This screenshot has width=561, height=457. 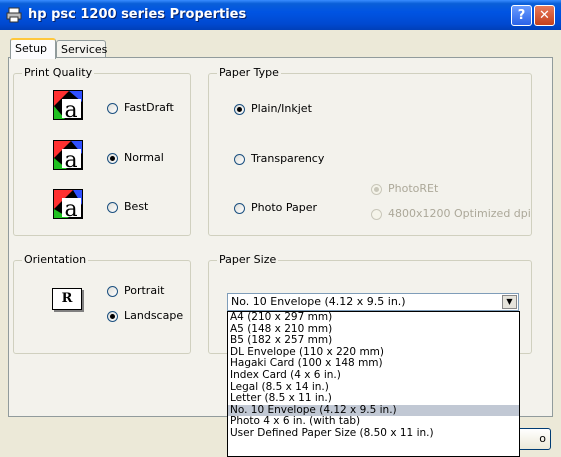 What do you see at coordinates (373, 399) in the screenshot?
I see `list-item: Letter (8.5 x 11 in.)` at bounding box center [373, 399].